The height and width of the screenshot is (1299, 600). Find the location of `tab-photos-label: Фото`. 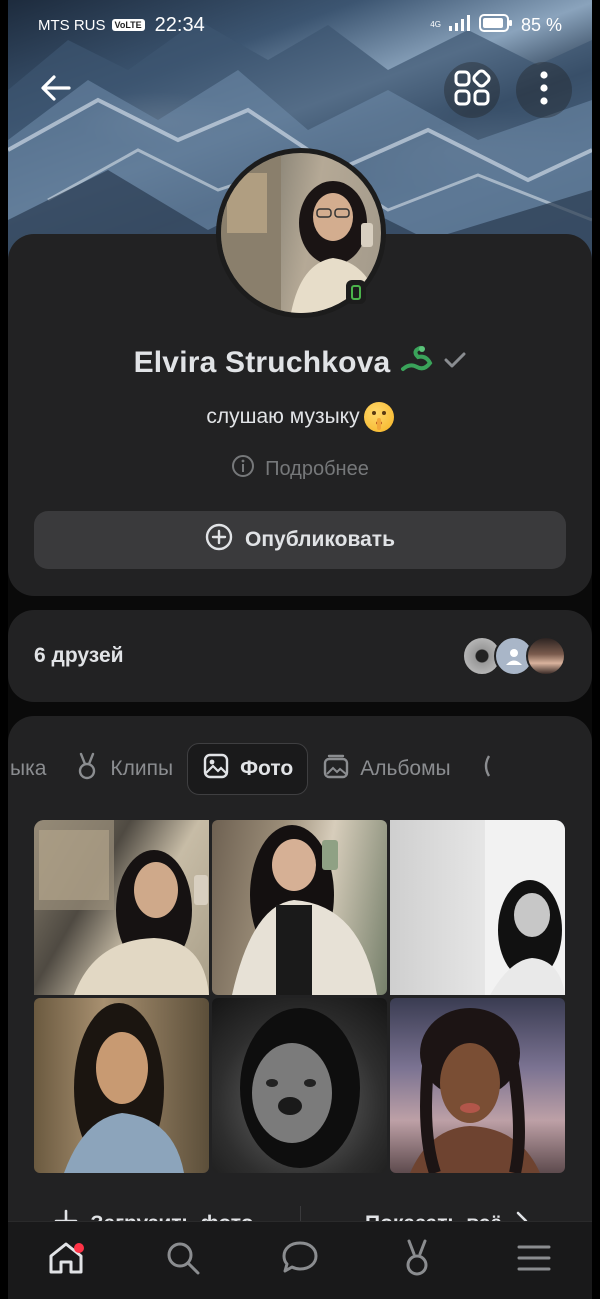

tab-photos-label: Фото is located at coordinates (267, 768).